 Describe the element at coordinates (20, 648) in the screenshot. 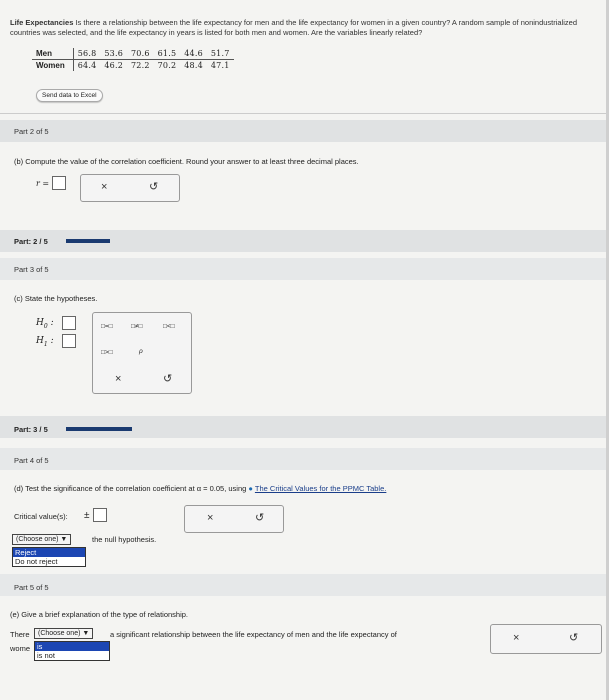

I see `relationship-wrap-text: wome` at that location.